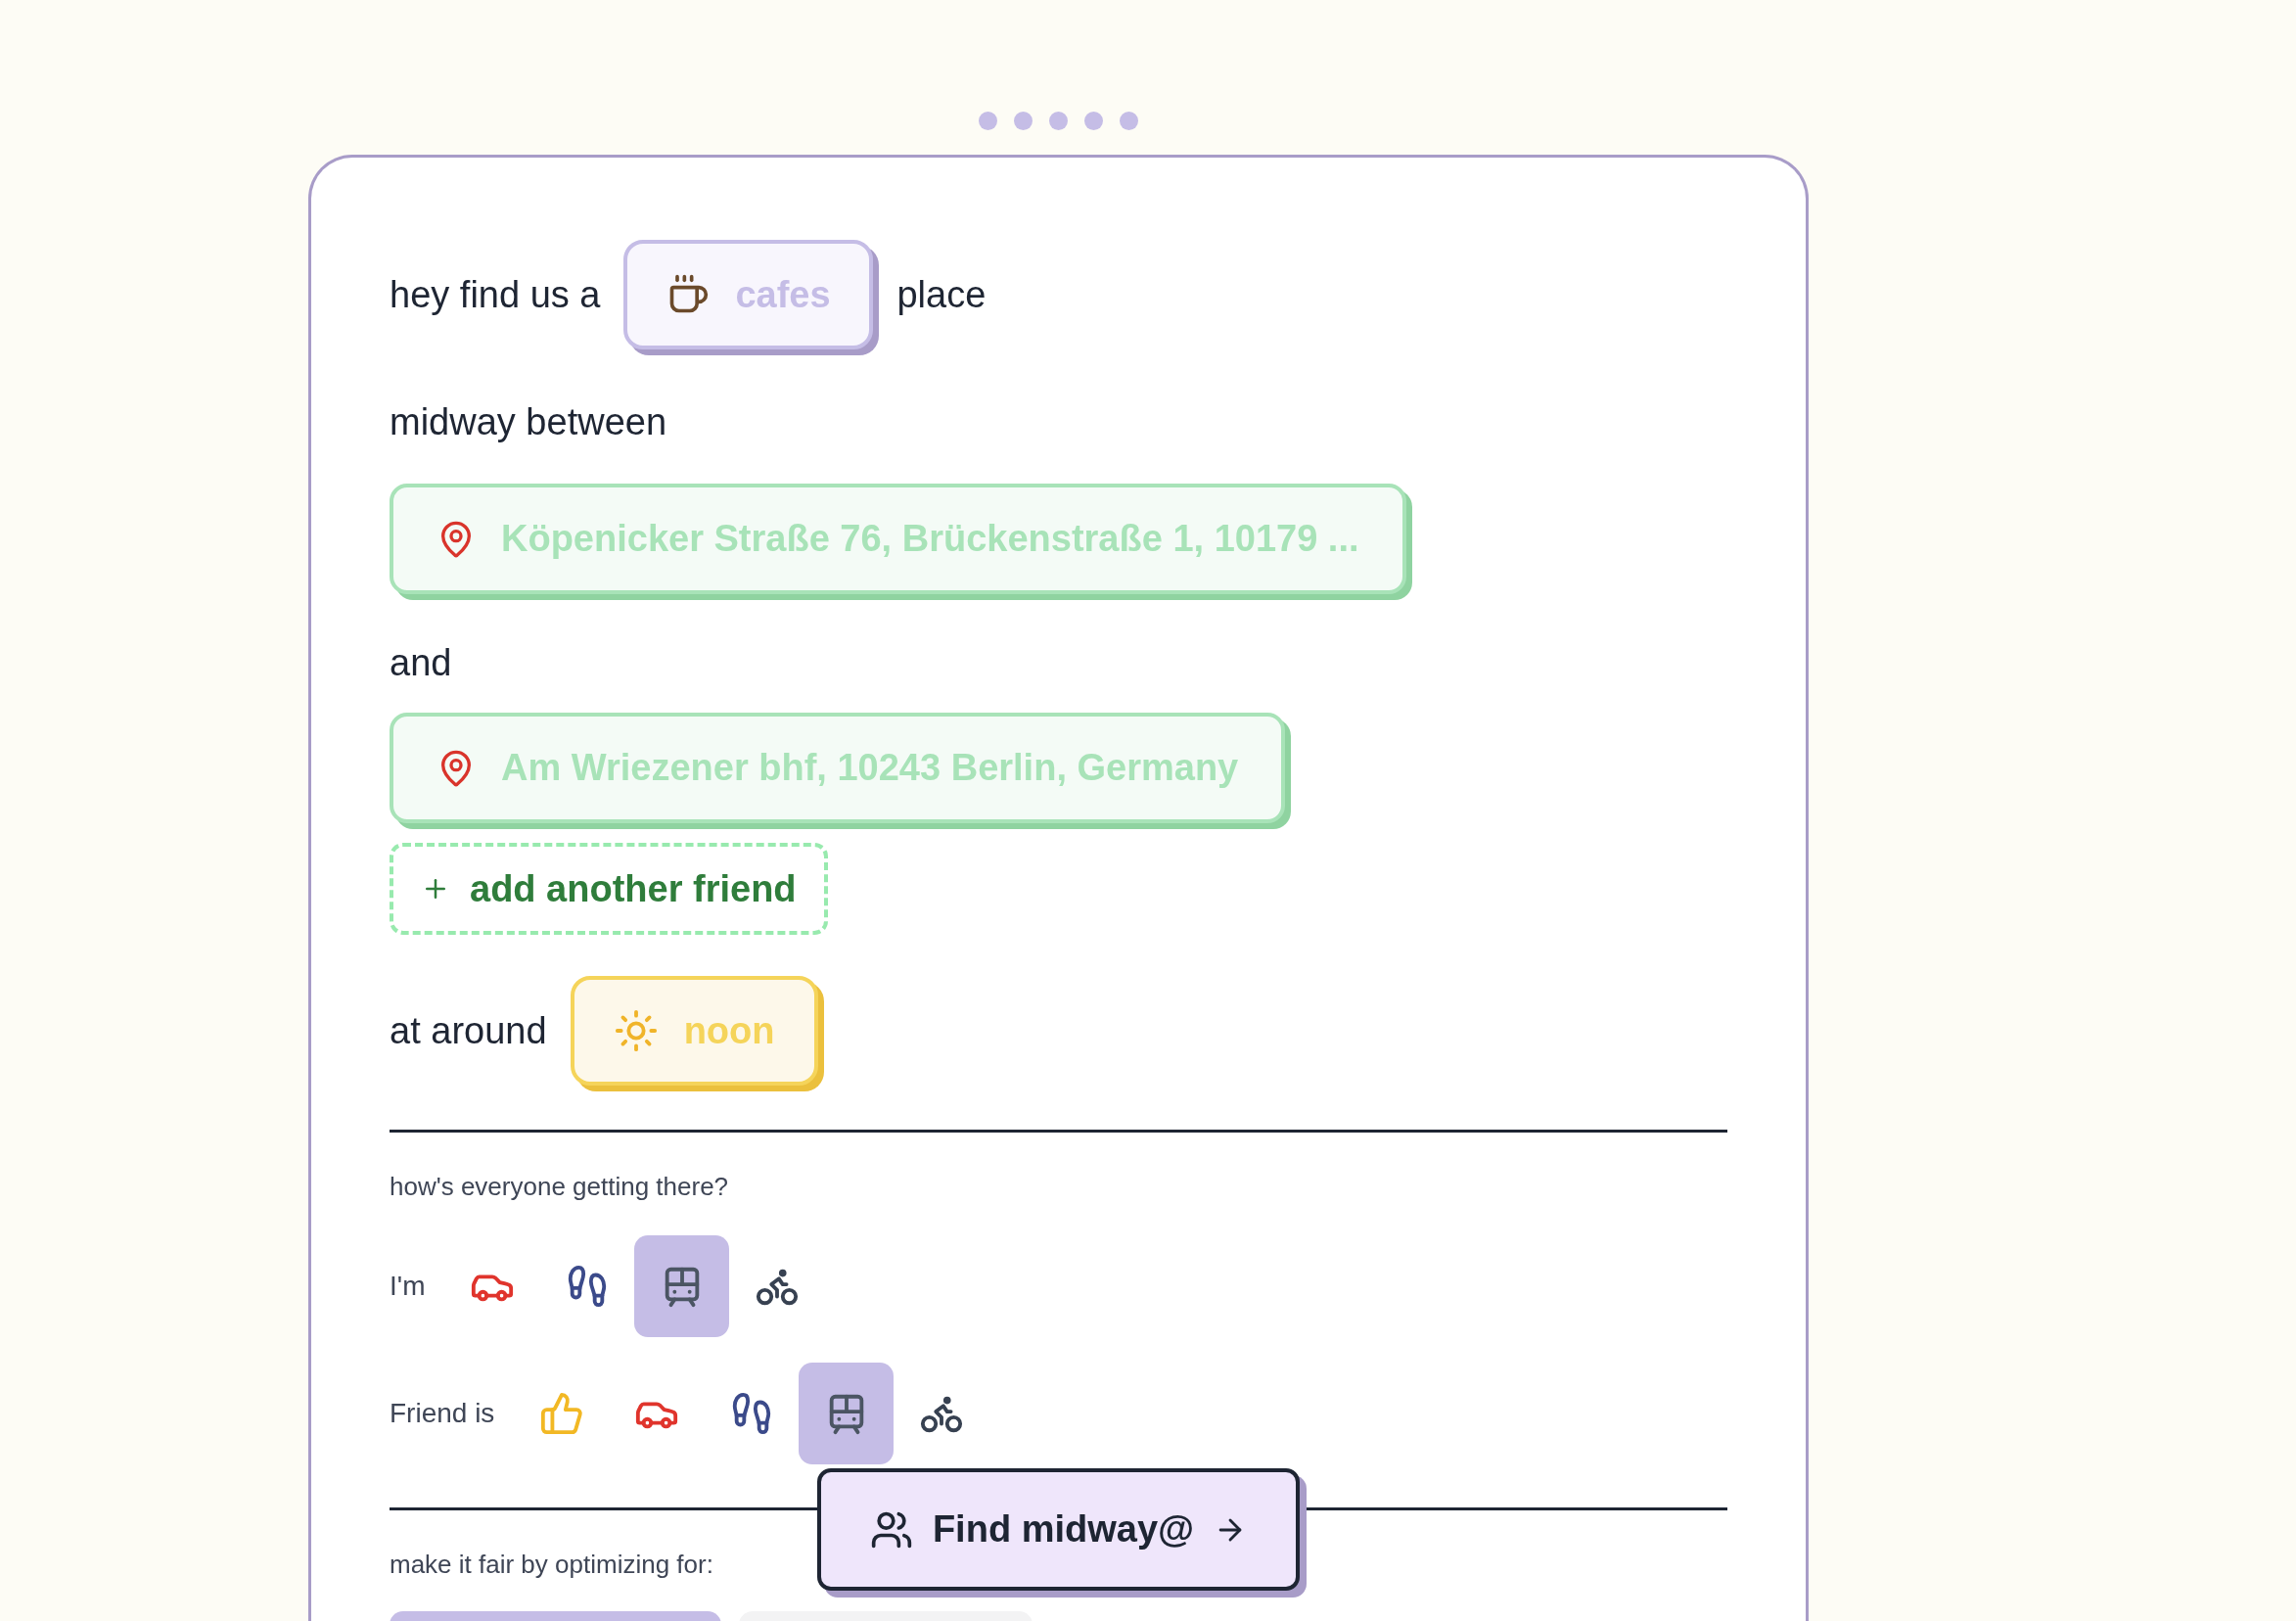 The height and width of the screenshot is (1621, 2296). What do you see at coordinates (561, 1413) in the screenshot?
I see `thumbs-up-icon` at bounding box center [561, 1413].